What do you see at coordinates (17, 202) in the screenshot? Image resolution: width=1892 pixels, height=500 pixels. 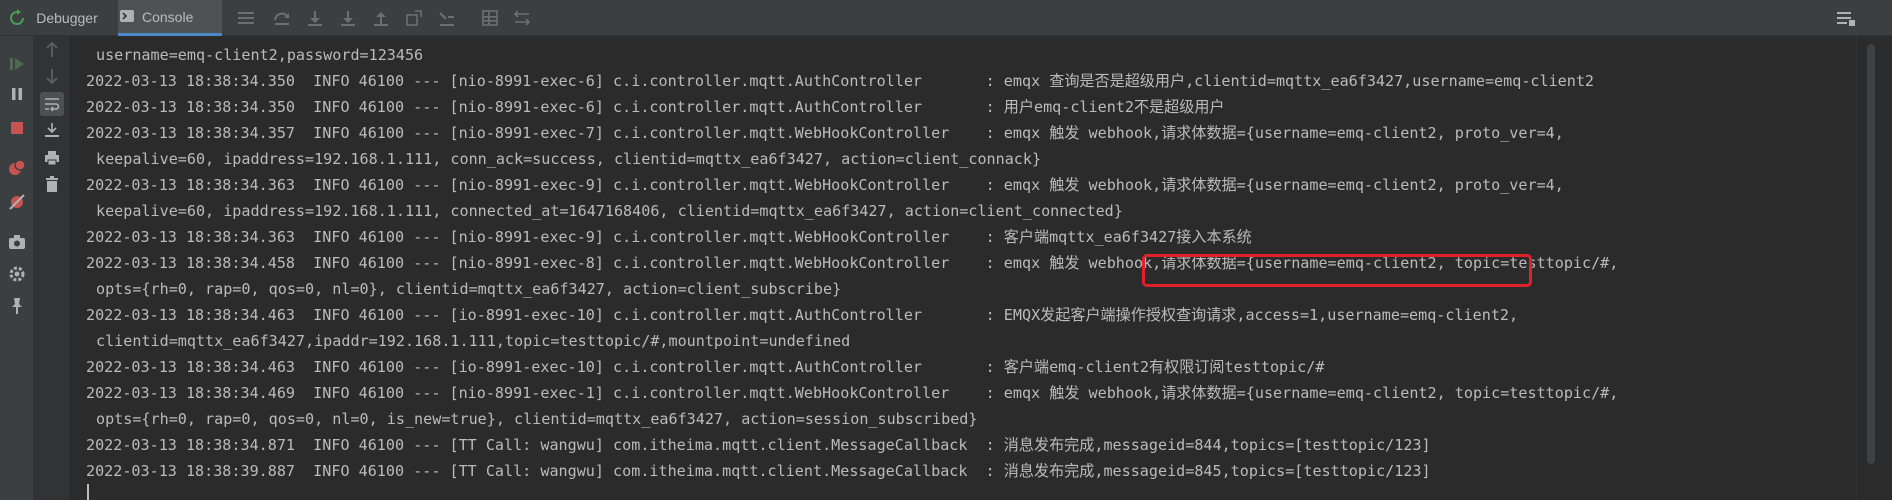 I see `mute-breakpoints-icon` at bounding box center [17, 202].